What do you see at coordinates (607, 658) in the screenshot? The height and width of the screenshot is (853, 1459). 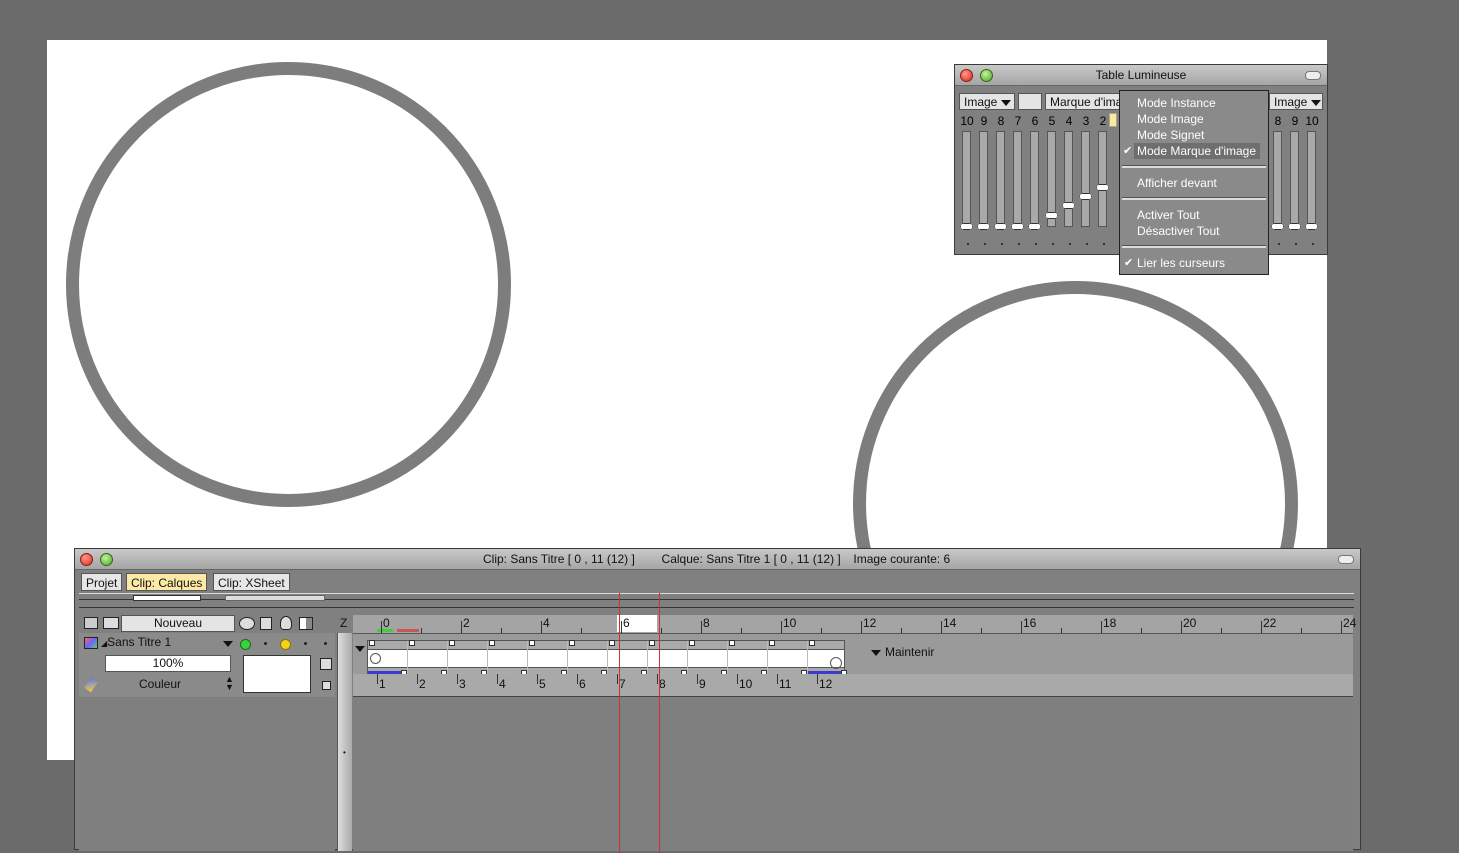 I see `frame-strip` at bounding box center [607, 658].